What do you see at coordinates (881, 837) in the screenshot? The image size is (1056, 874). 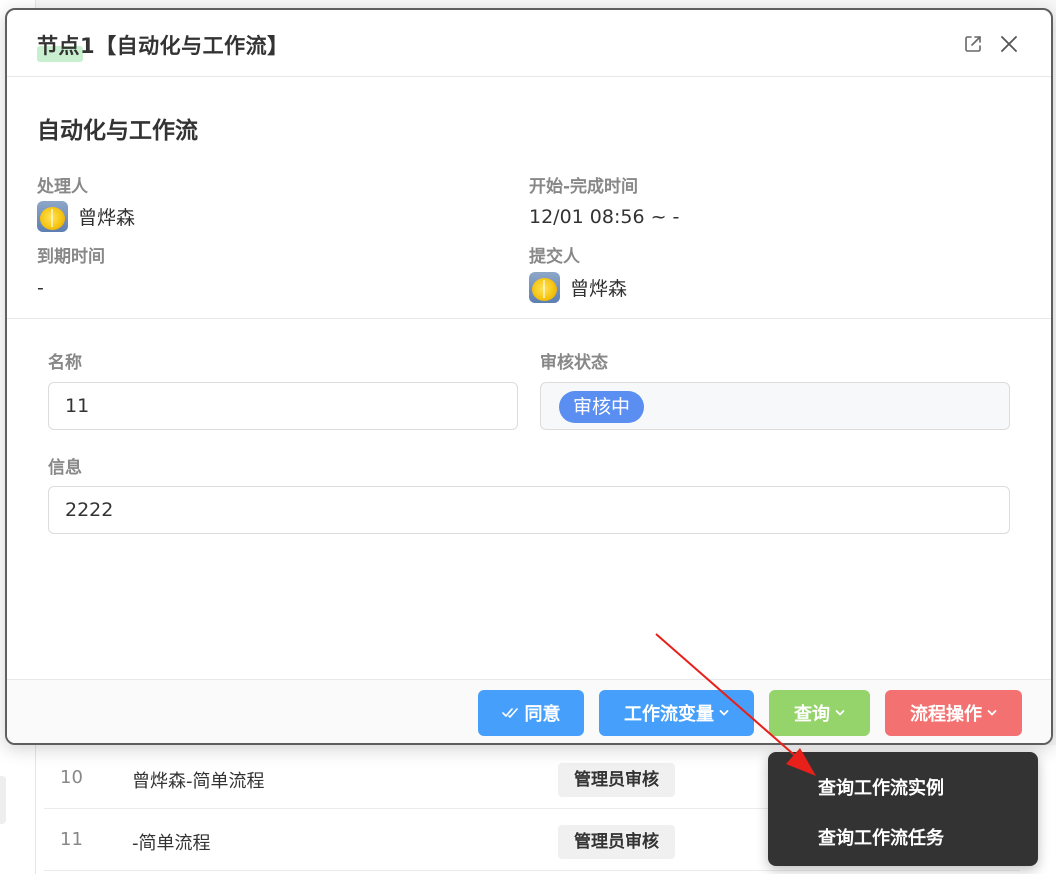 I see `menu-item-query-task: 查询工作流任务` at bounding box center [881, 837].